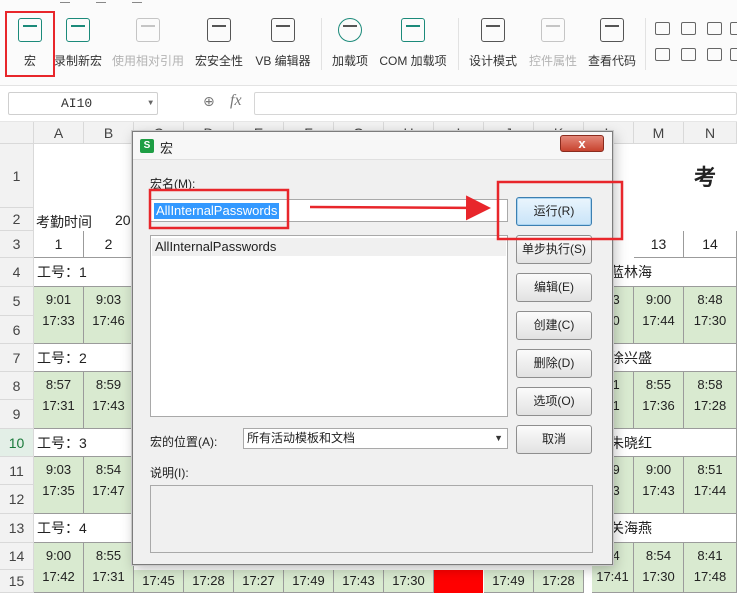  Describe the element at coordinates (359, 581) in the screenshot. I see `time-cell: 17:43` at that location.